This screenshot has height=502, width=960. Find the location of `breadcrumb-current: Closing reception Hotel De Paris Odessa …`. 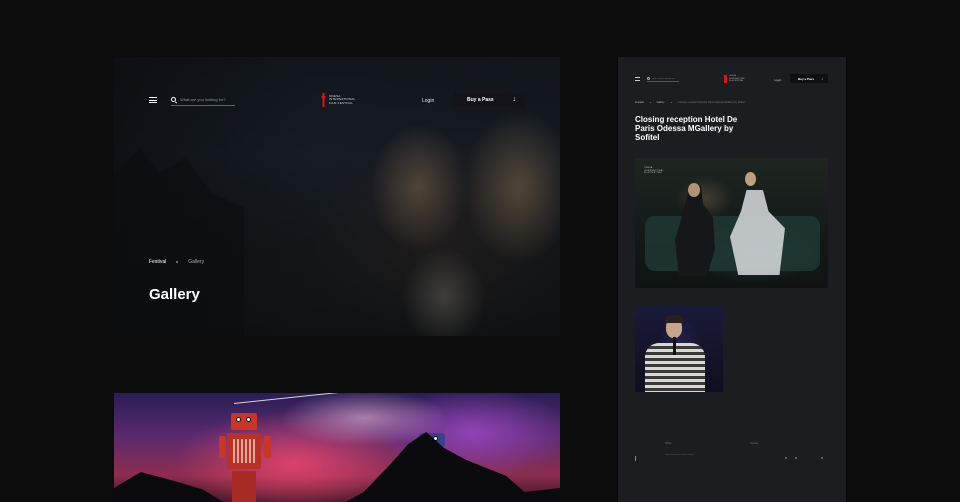

breadcrumb-current: Closing reception Hotel De Paris Odessa … is located at coordinates (711, 102).